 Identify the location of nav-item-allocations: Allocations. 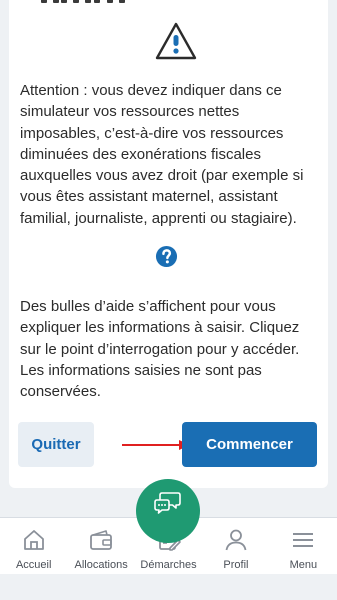
(100, 546).